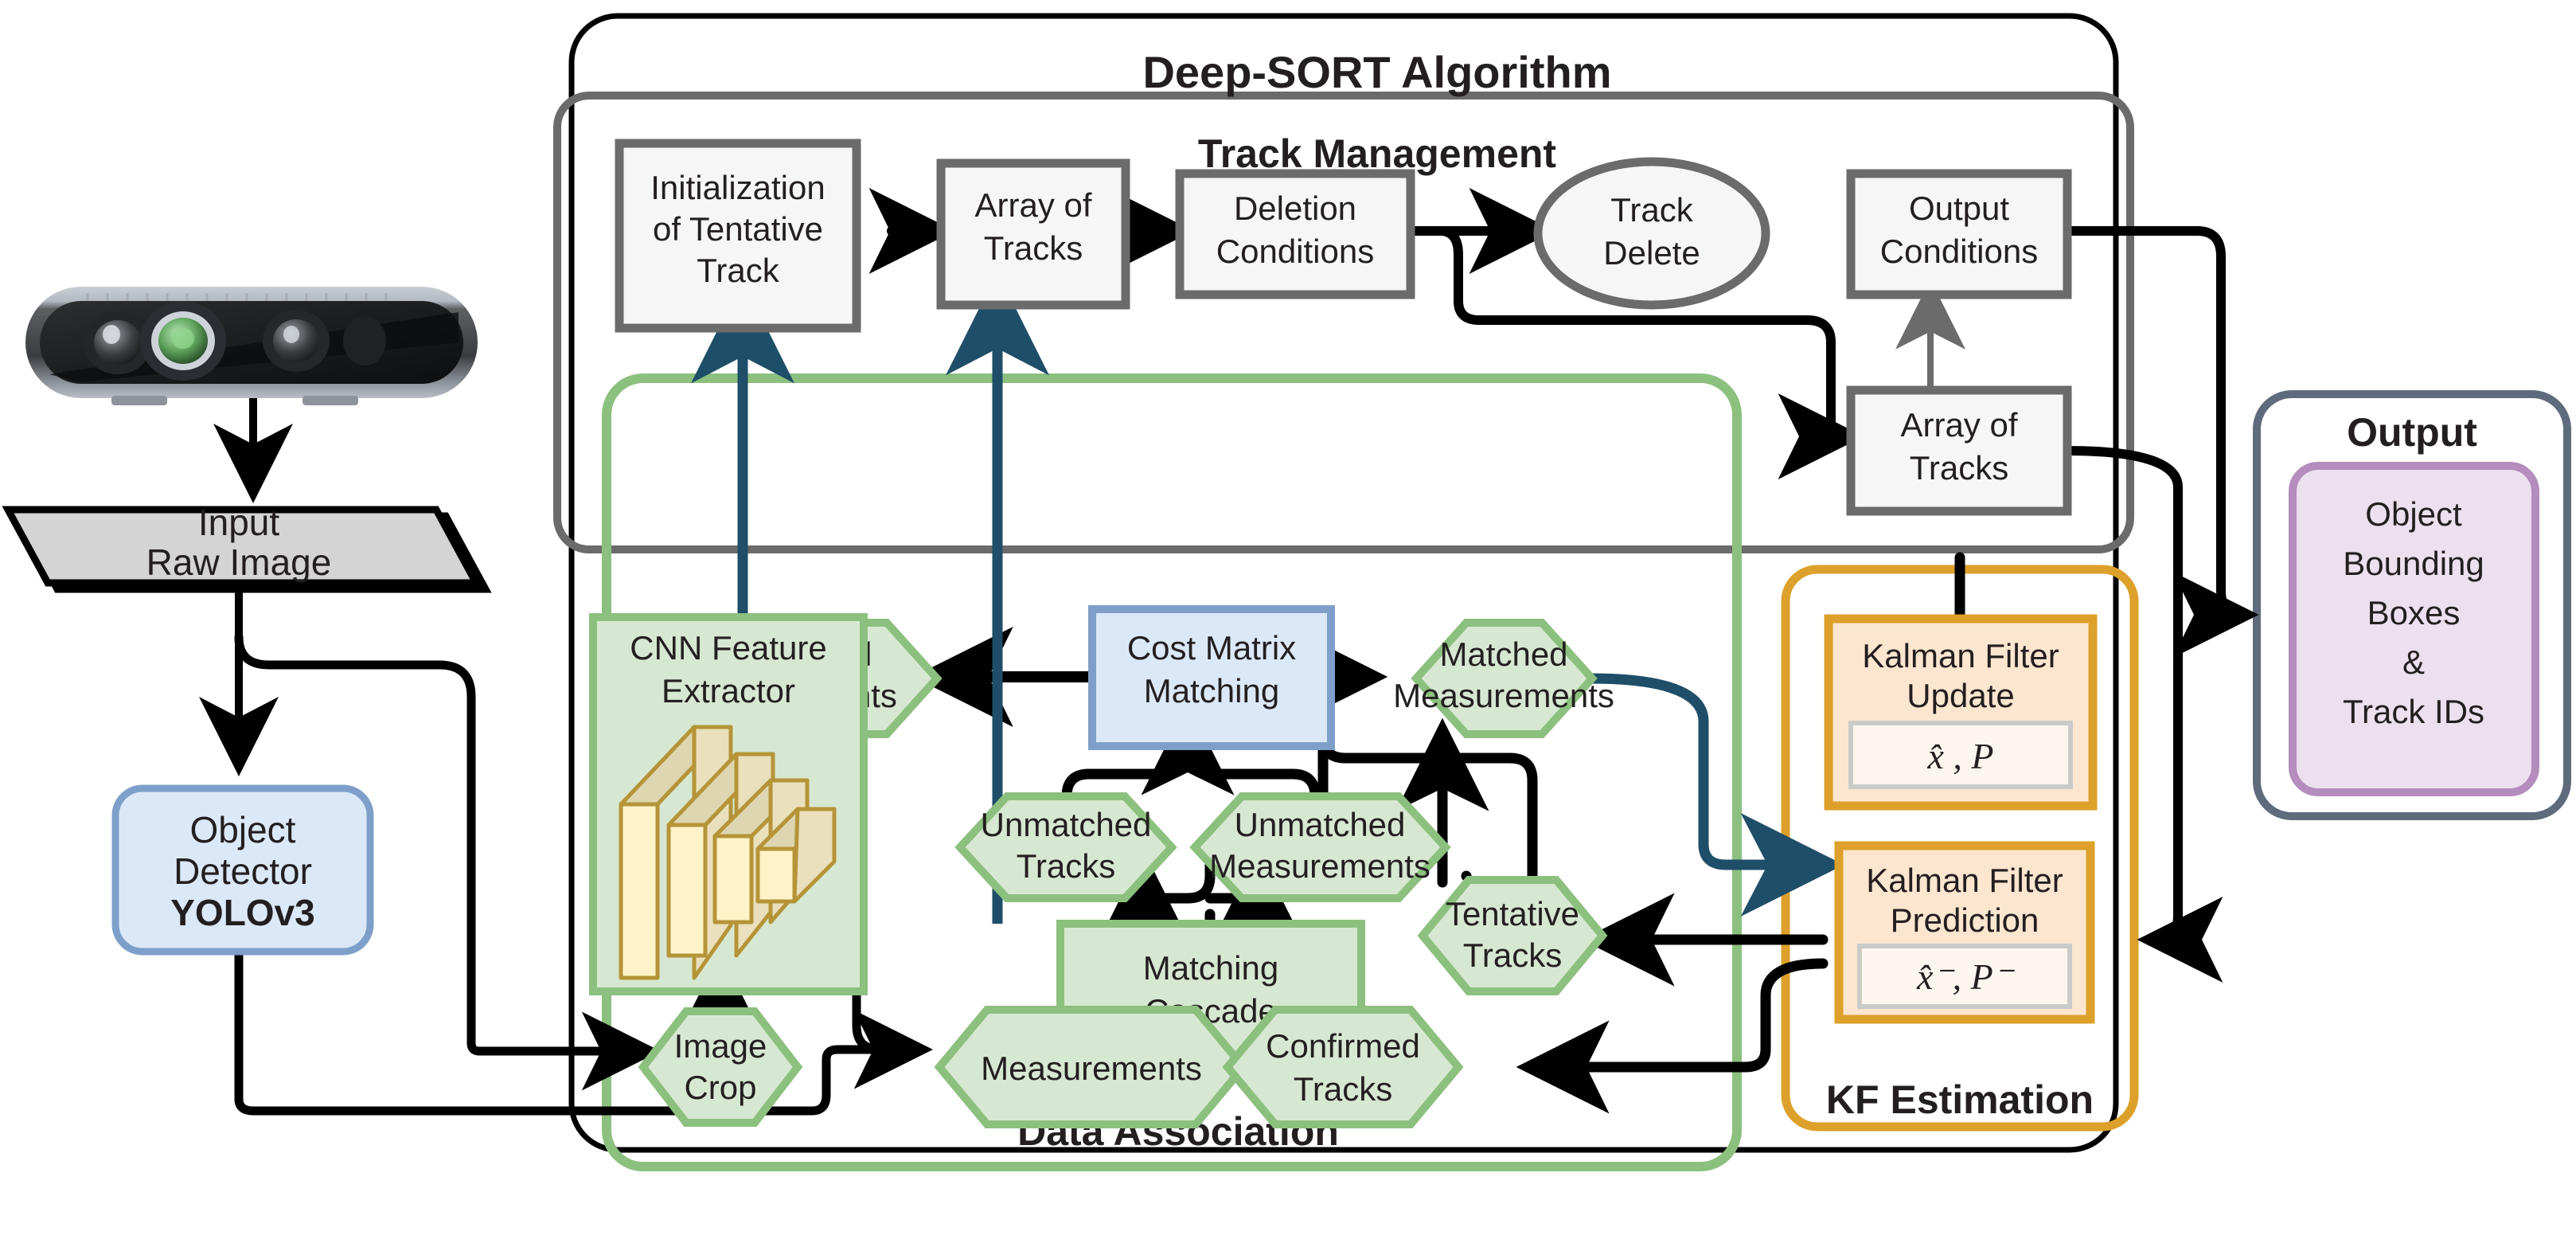  I want to click on kalman-filter-prediction-line1: Kalman Filter, so click(1964, 880).